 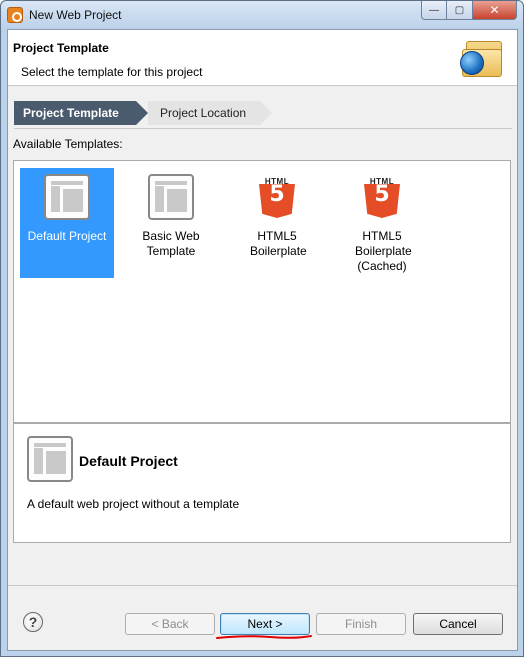 I want to click on template-label: Default Project, so click(x=67, y=236).